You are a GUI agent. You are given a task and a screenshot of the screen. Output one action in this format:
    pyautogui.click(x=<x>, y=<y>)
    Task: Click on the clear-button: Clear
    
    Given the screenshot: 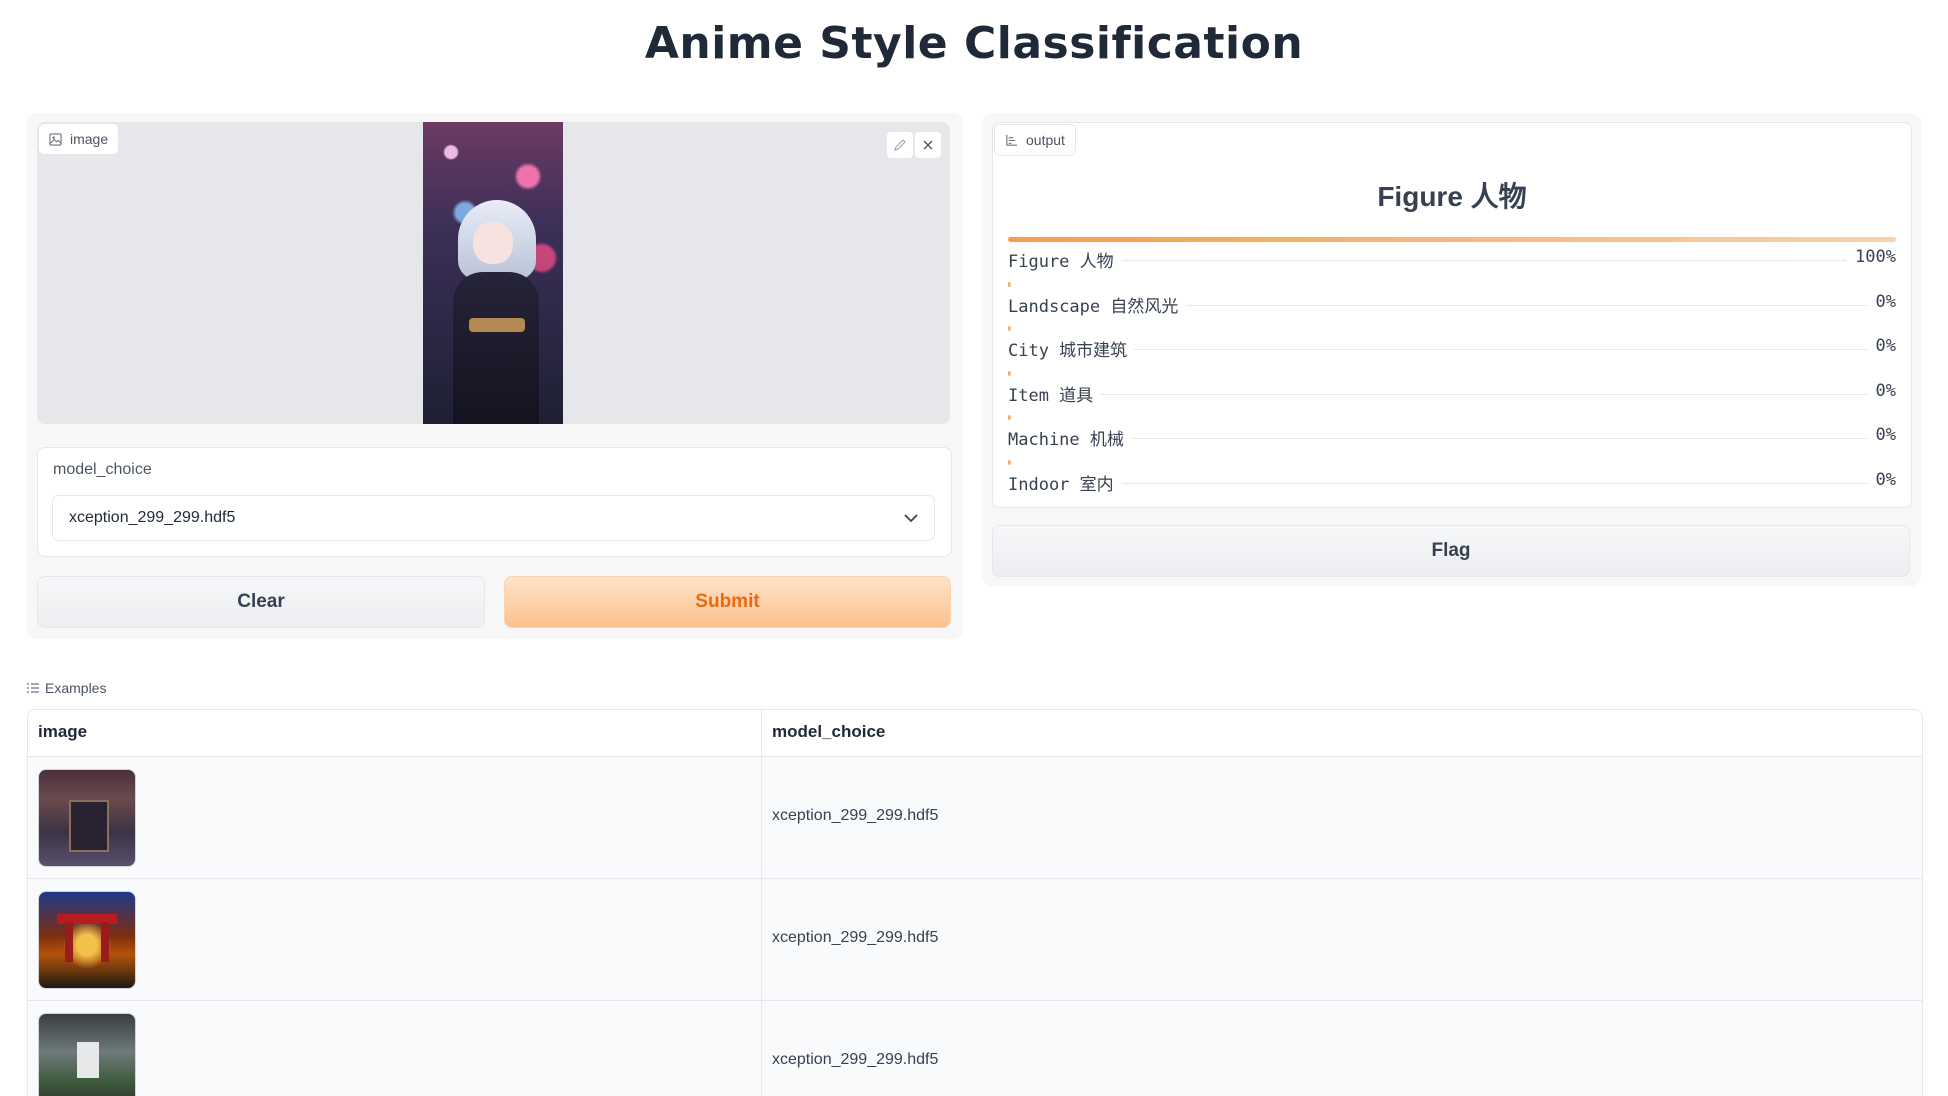 What is the action you would take?
    pyautogui.click(x=261, y=602)
    